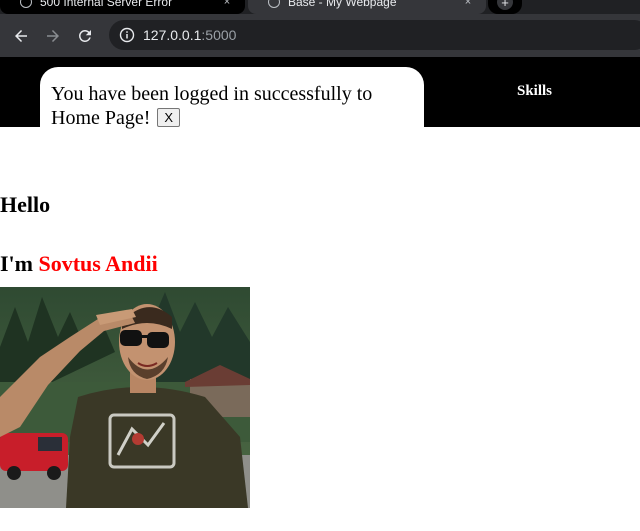 This screenshot has height=531, width=640. I want to click on browser-tab: 500 Internal Server Error ×, so click(122, 7).